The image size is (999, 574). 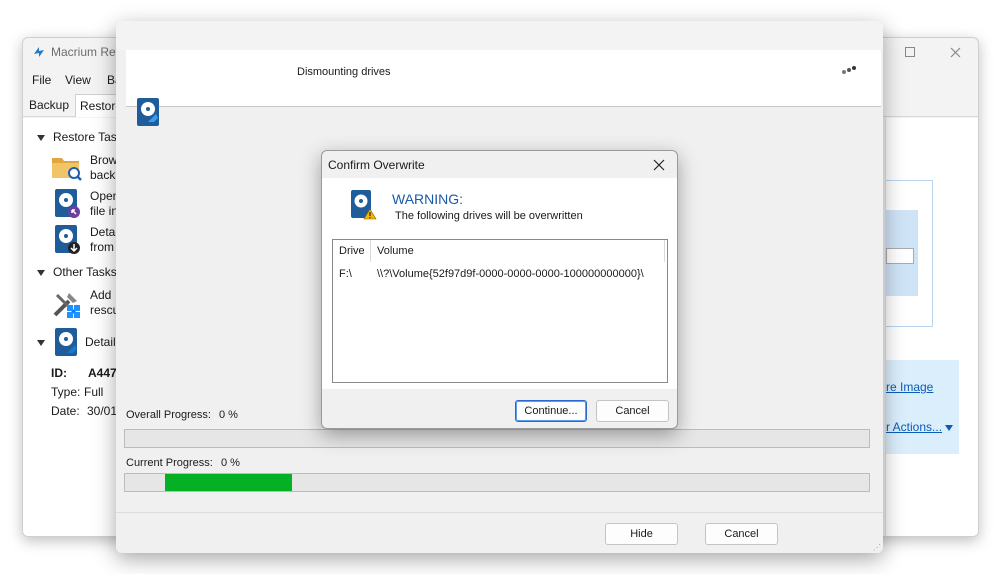 I want to click on column-drive: Drive, so click(x=352, y=251).